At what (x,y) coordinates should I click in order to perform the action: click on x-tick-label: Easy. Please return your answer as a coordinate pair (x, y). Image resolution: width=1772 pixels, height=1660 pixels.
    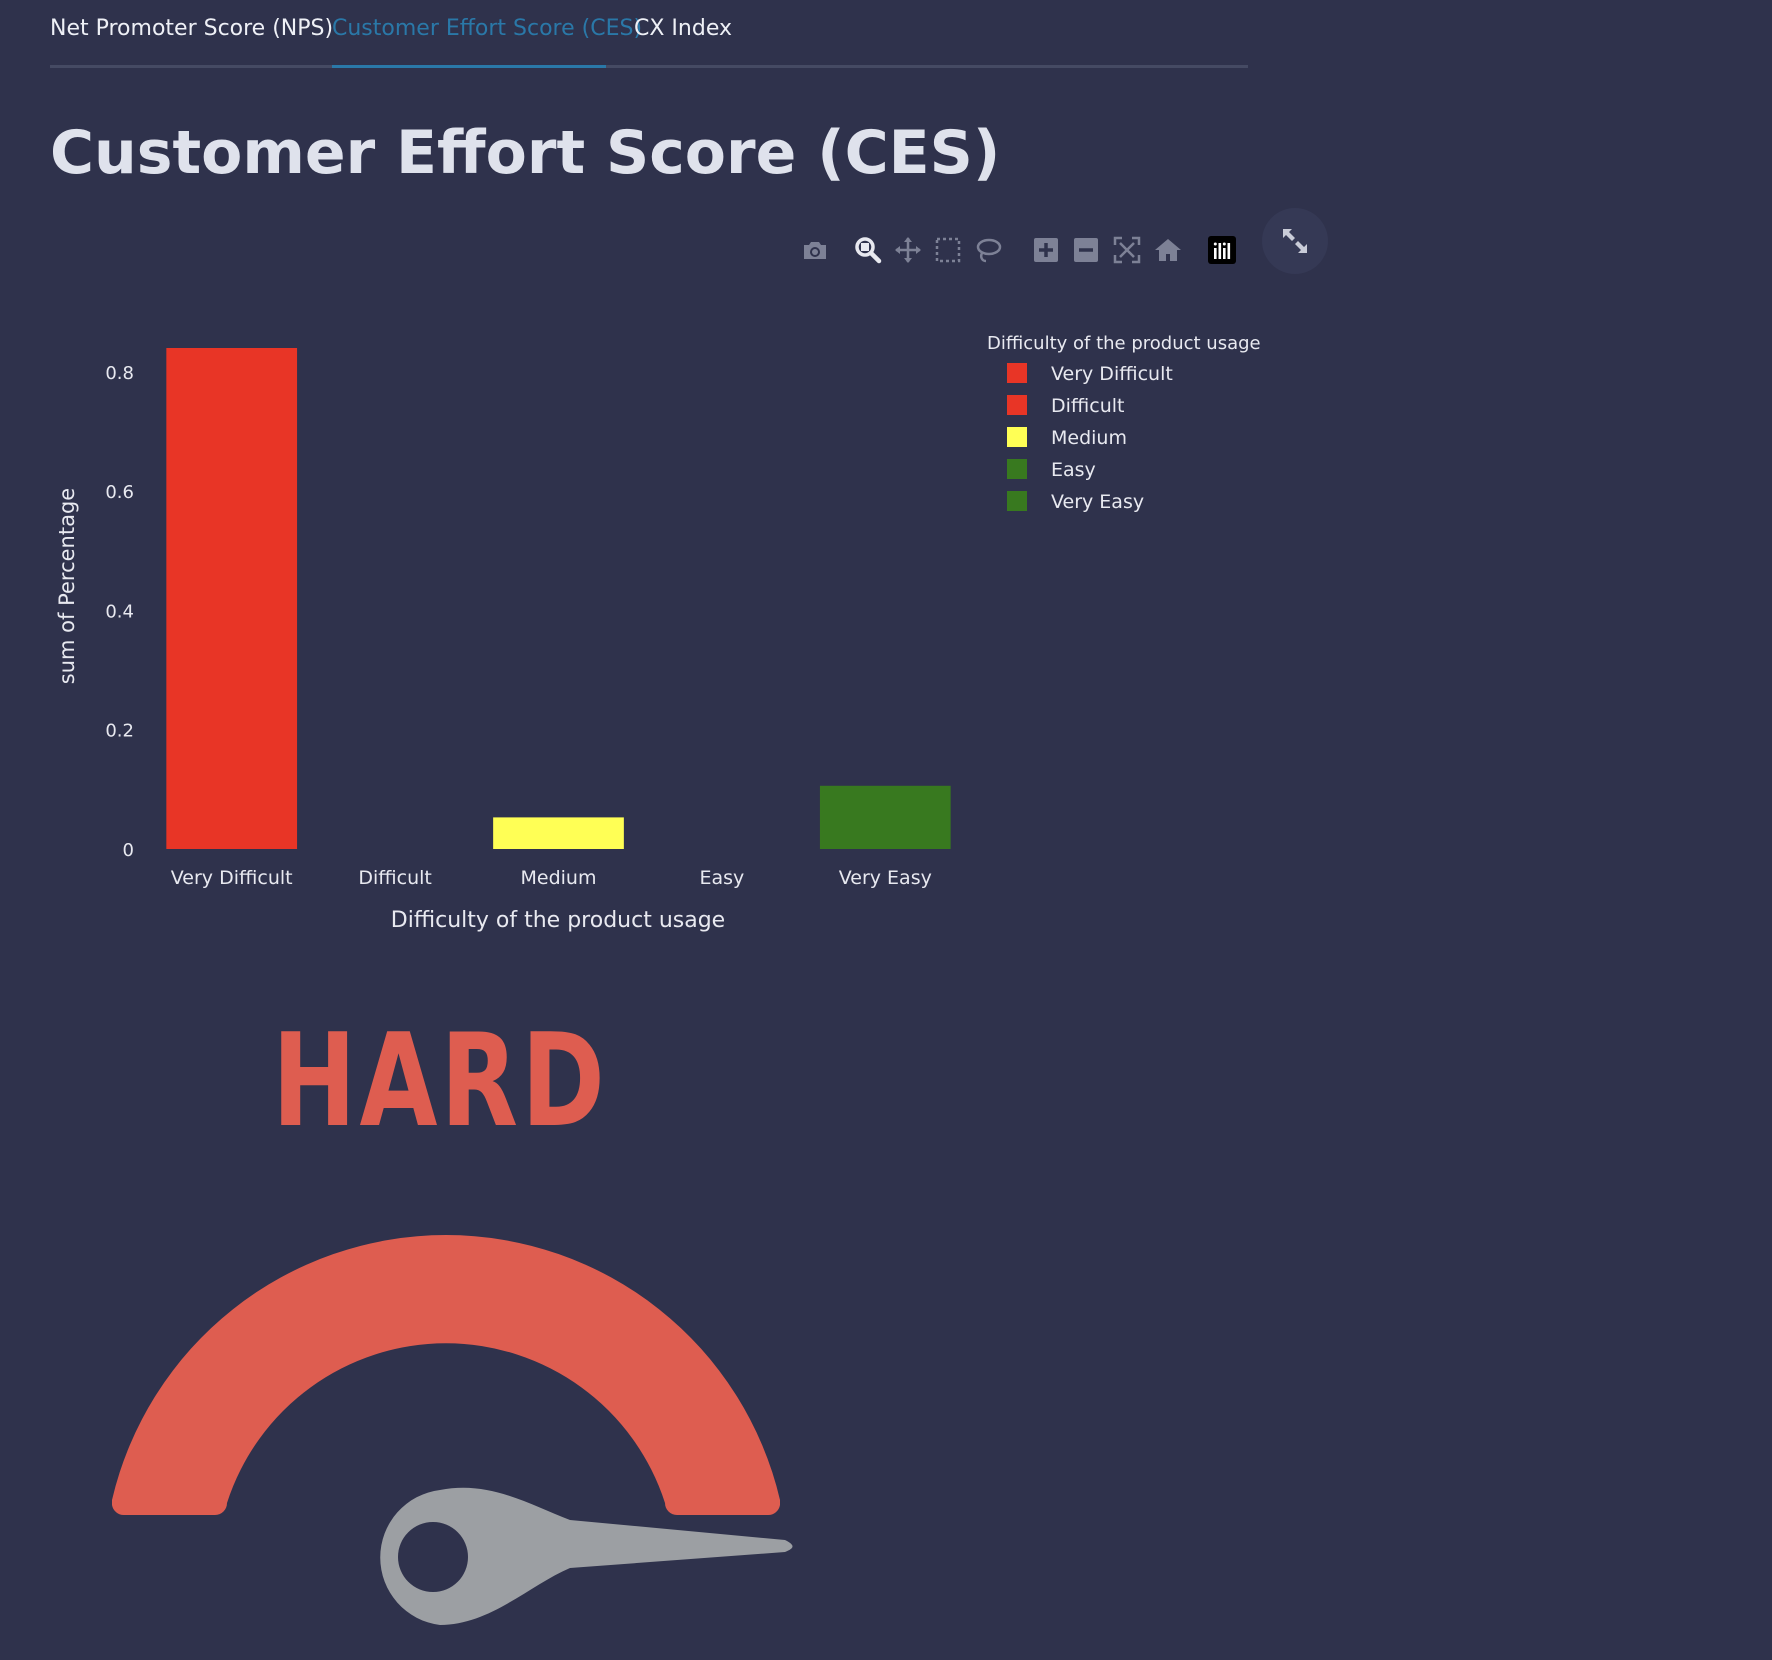
    Looking at the image, I should click on (722, 878).